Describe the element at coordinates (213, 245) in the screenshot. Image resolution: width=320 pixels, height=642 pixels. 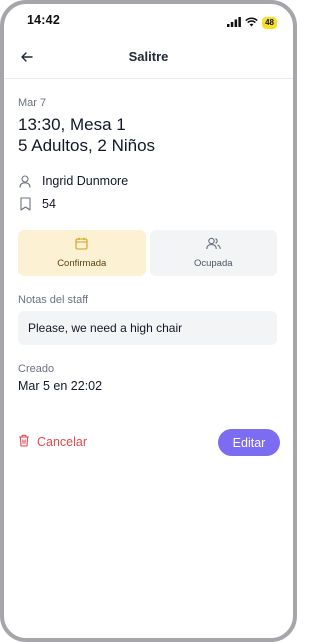
I see `users-icon` at that location.